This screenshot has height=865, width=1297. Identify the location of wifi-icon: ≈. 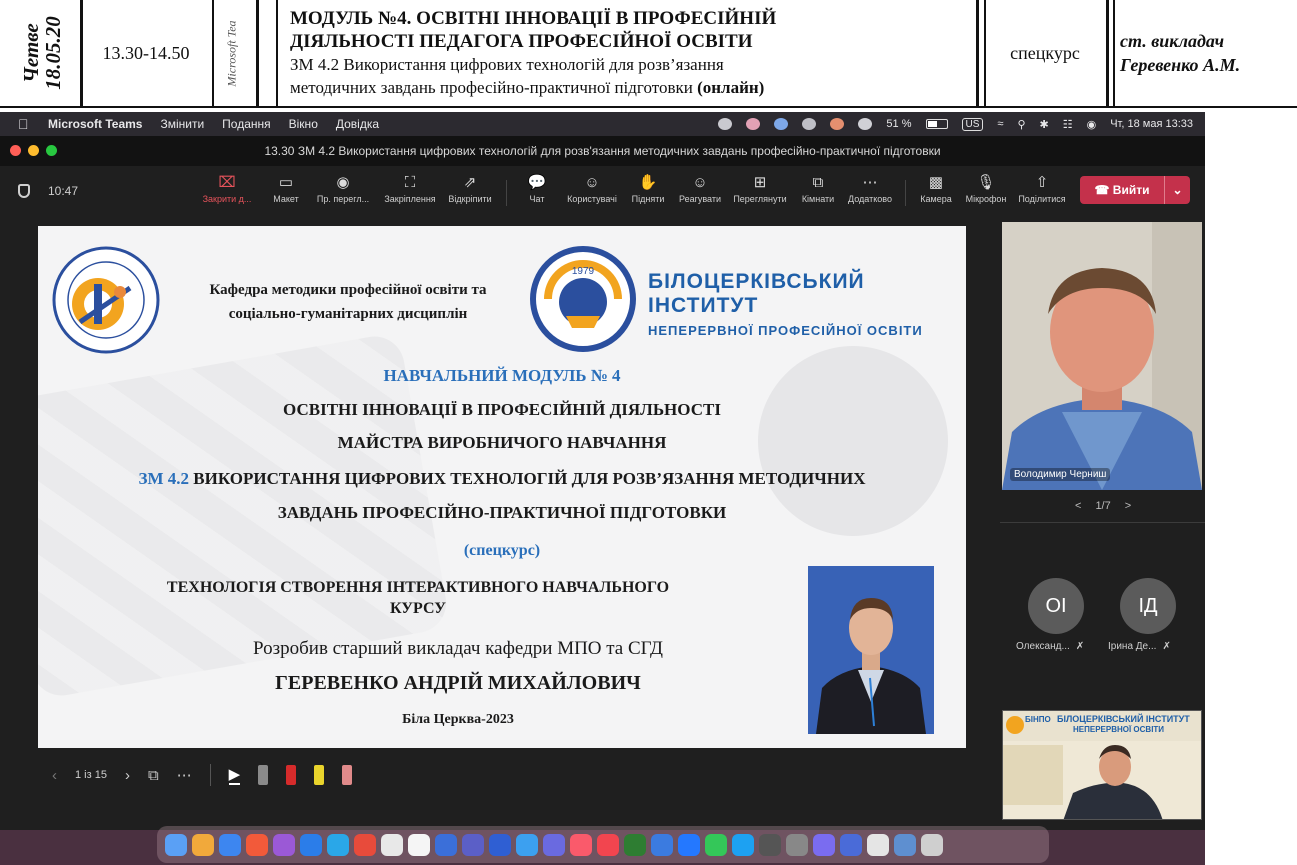
(1000, 124).